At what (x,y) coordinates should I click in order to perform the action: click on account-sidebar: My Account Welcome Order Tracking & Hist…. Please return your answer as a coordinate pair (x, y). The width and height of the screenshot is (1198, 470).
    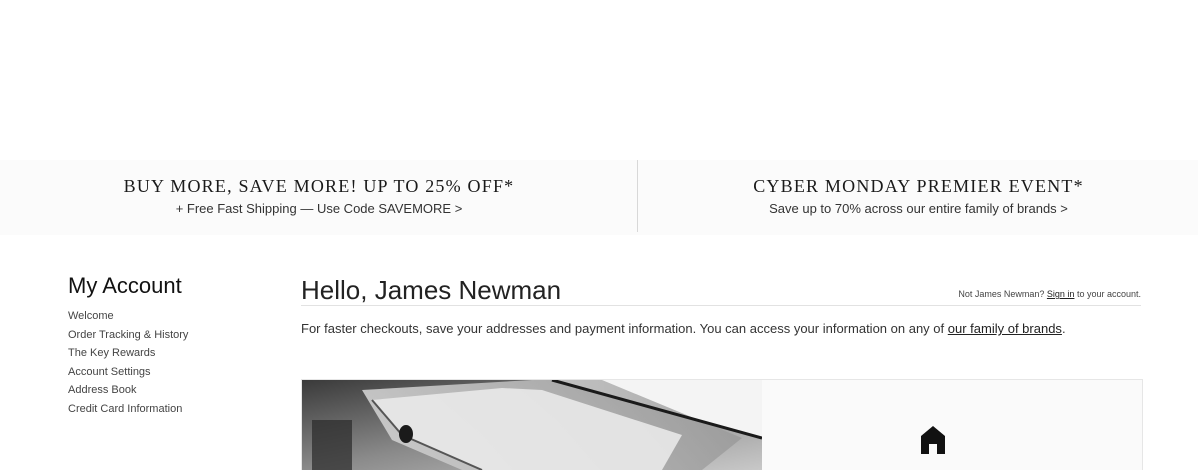
    Looking at the image, I should click on (173, 347).